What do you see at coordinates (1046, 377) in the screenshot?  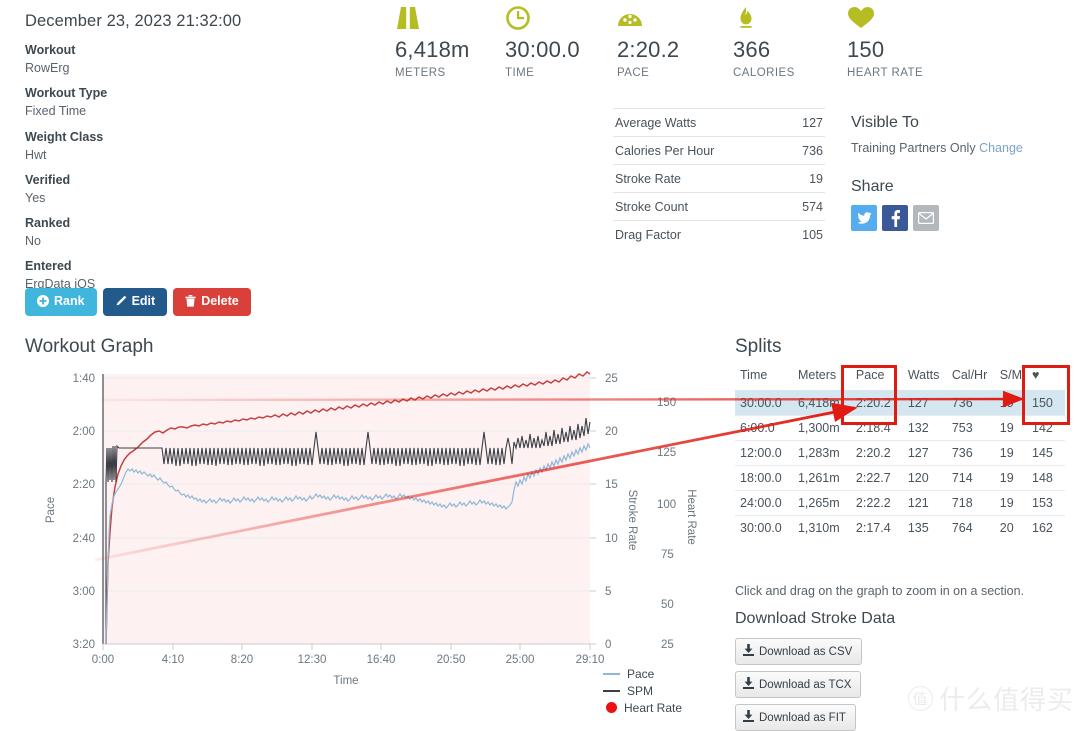 I see `splits-col-heart-rate: ♥` at bounding box center [1046, 377].